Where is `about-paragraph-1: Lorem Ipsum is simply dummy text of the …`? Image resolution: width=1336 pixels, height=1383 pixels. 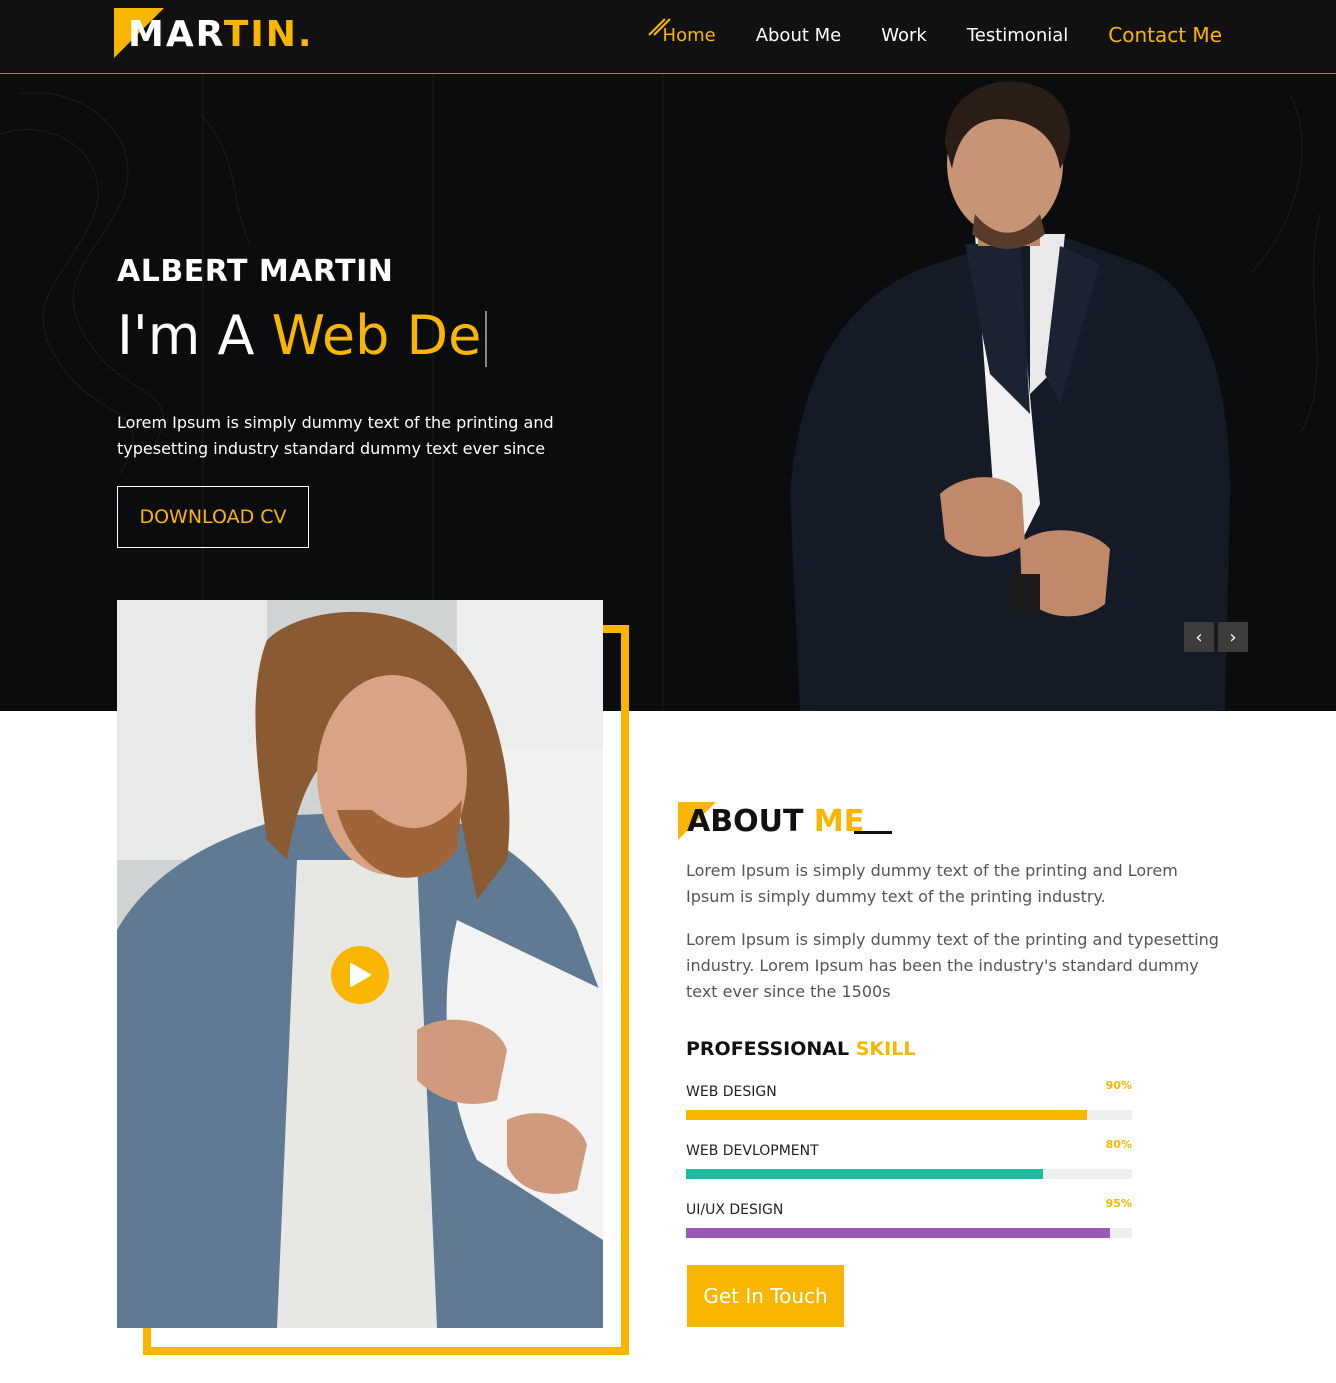 about-paragraph-1: Lorem Ipsum is simply dummy text of the … is located at coordinates (932, 883).